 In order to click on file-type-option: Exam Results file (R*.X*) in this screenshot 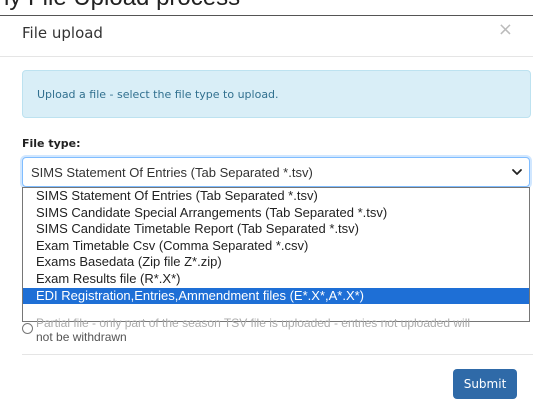, I will do `click(276, 279)`.